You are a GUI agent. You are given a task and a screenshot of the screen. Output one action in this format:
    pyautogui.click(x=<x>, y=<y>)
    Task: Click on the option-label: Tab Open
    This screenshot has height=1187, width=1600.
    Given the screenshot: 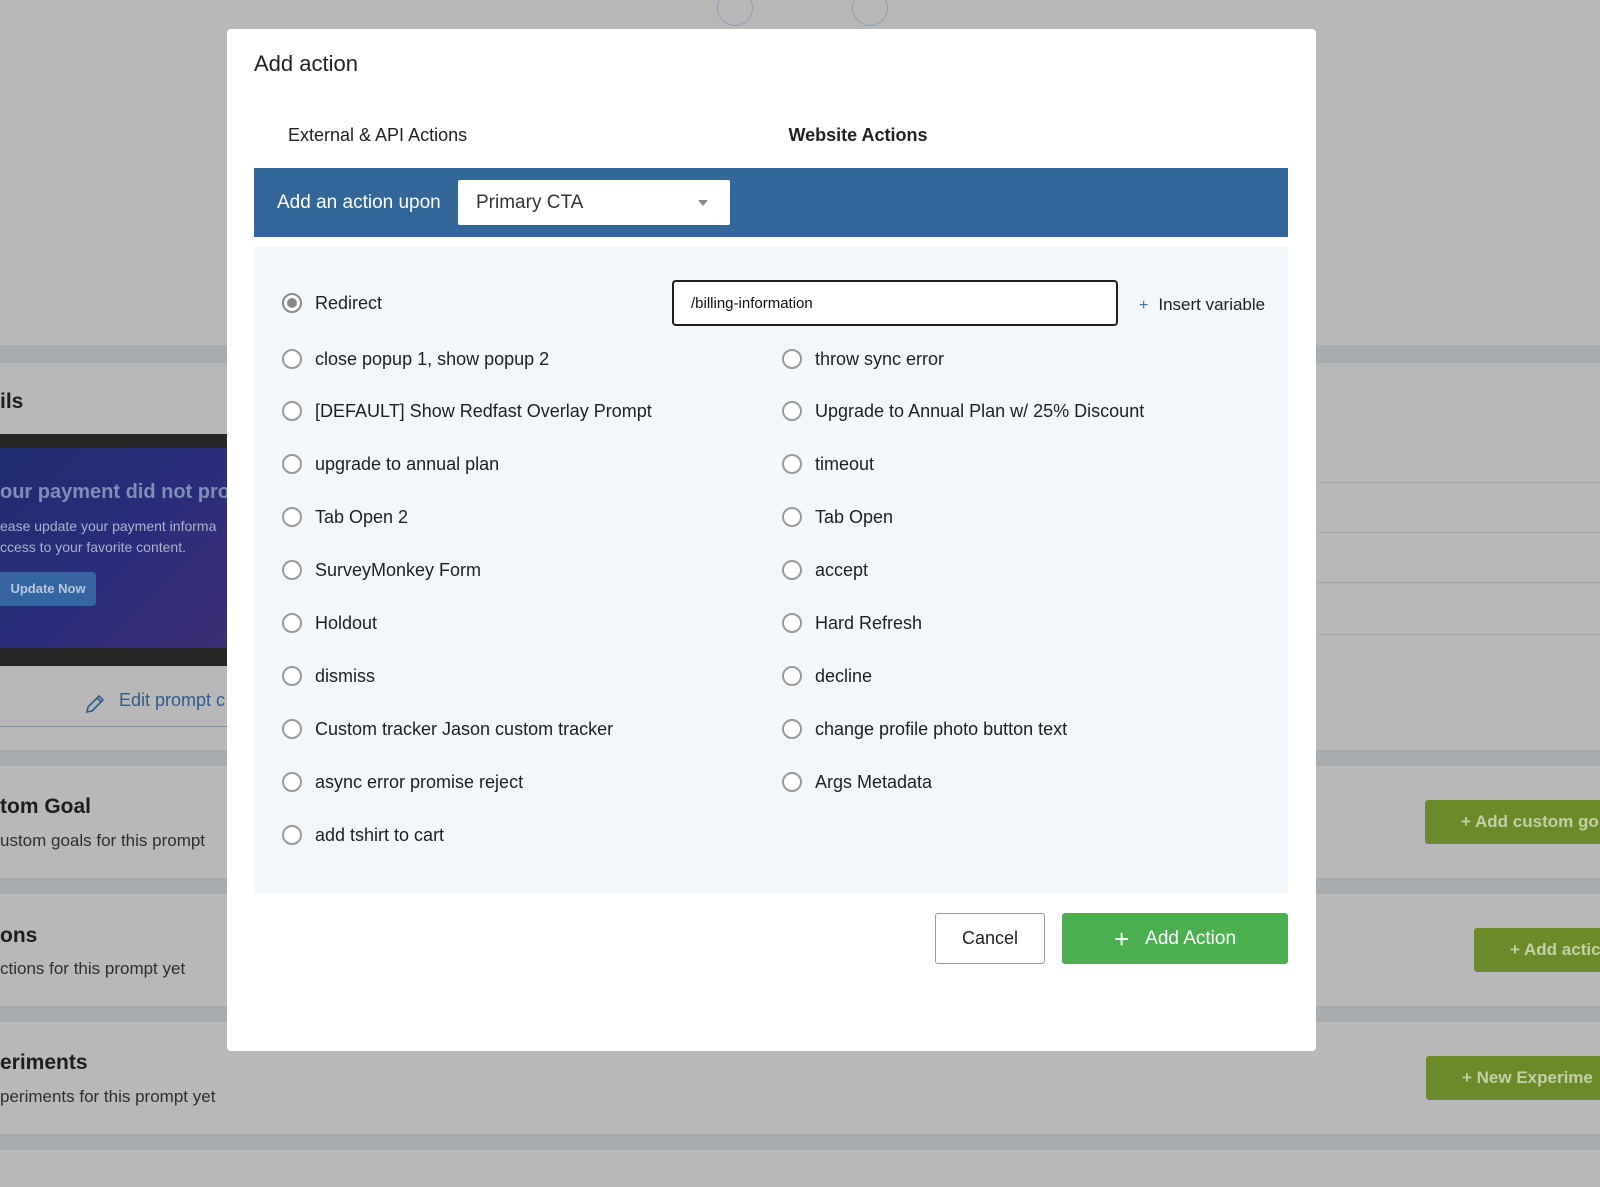 What is the action you would take?
    pyautogui.click(x=854, y=516)
    